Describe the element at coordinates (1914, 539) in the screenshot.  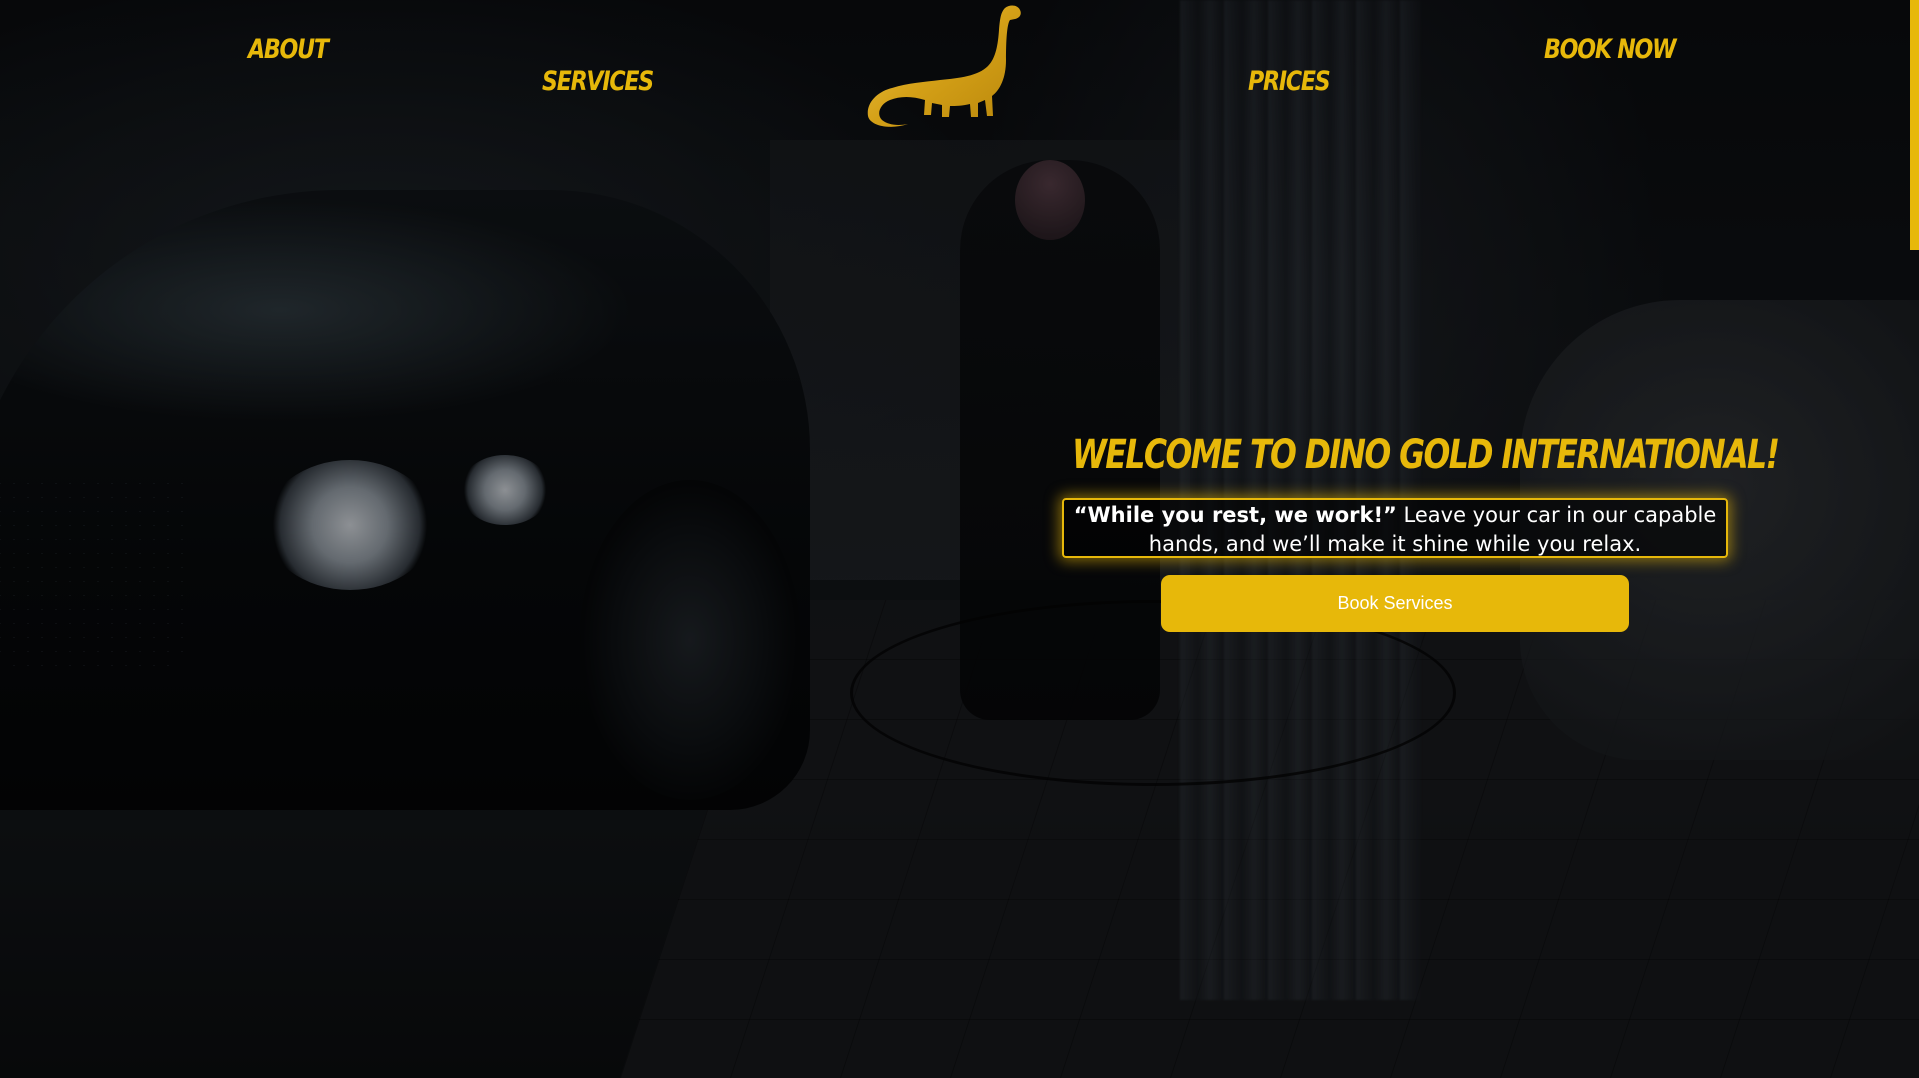
I see `scrollbar-track` at that location.